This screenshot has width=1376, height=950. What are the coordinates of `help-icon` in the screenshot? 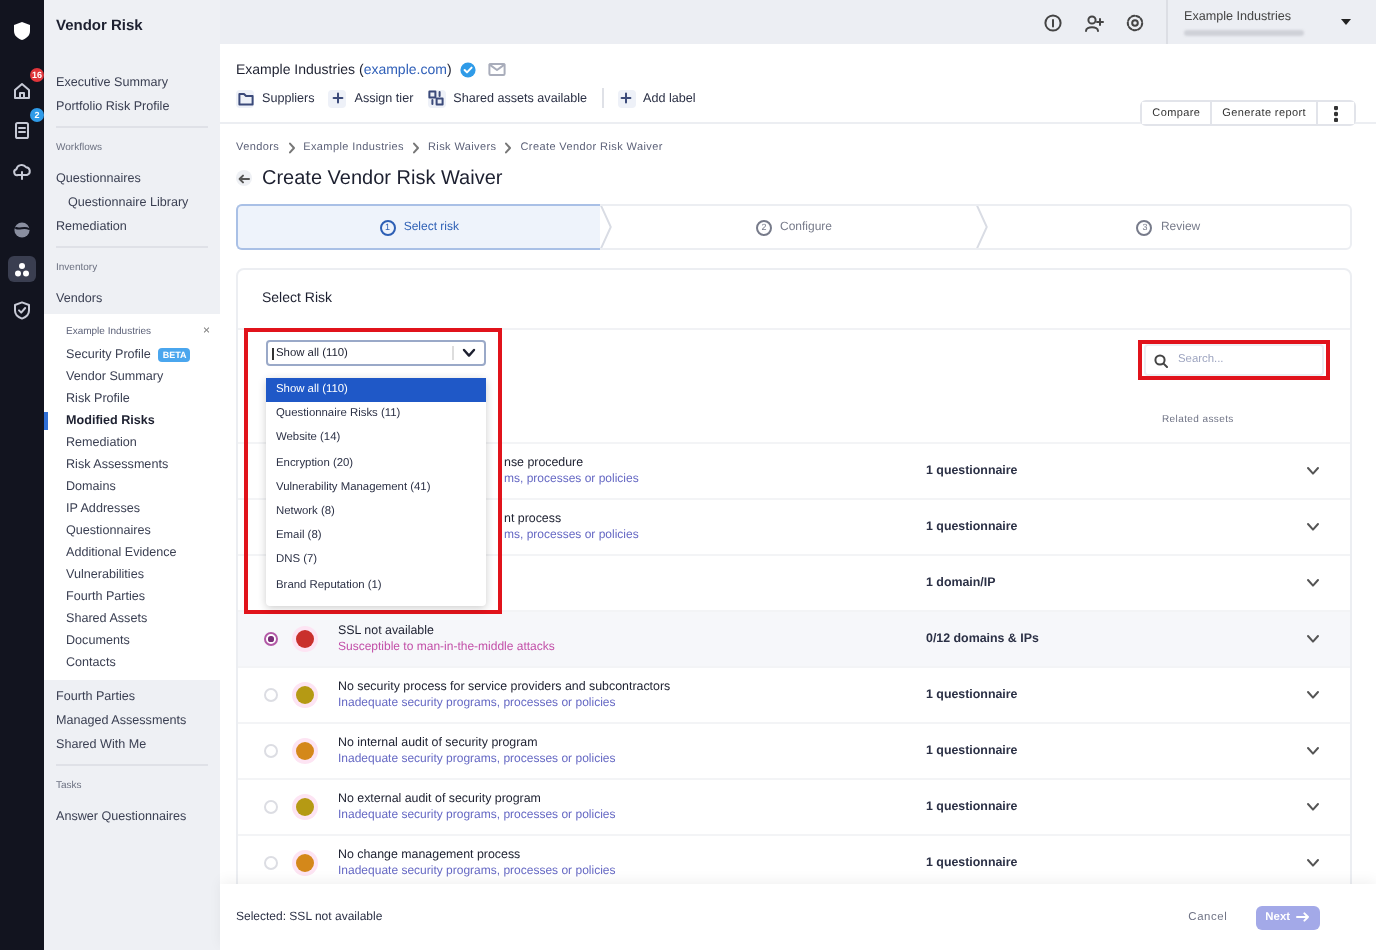 It's located at (1053, 22).